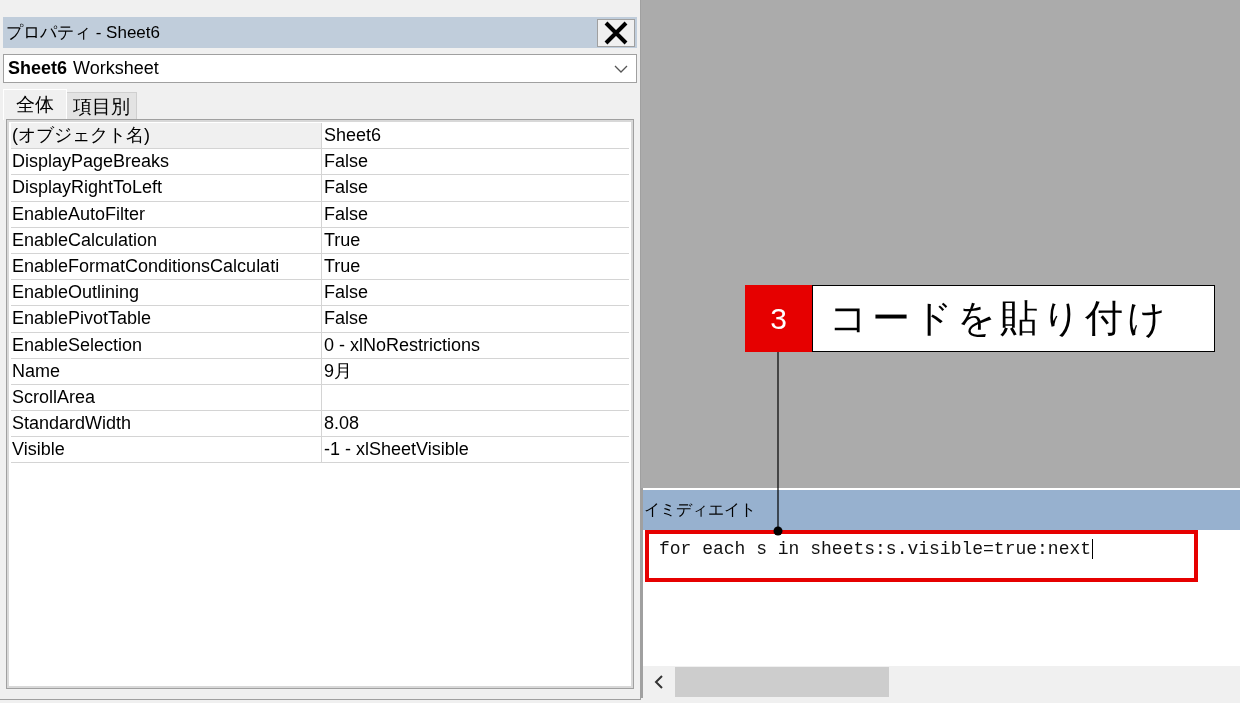 This screenshot has height=703, width=1240. Describe the element at coordinates (166, 345) in the screenshot. I see `property-name: EnableSelection` at that location.